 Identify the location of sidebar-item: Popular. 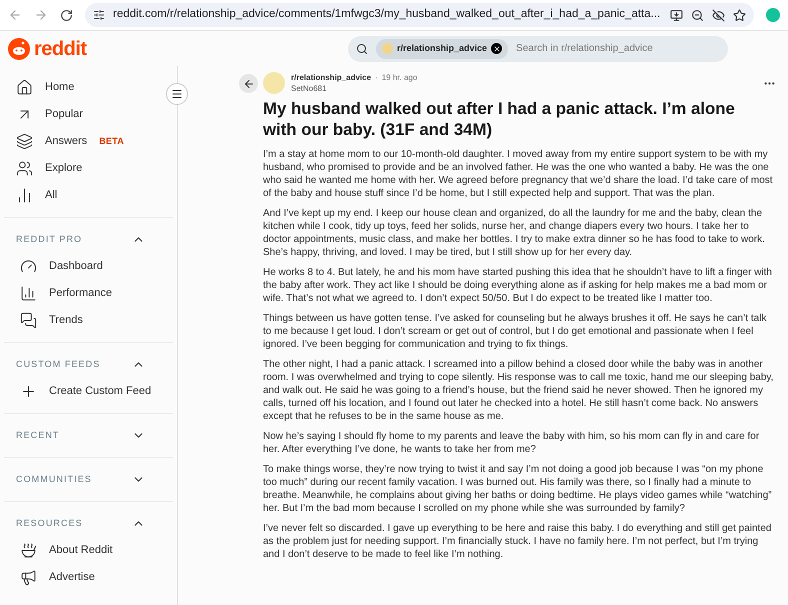
(64, 114).